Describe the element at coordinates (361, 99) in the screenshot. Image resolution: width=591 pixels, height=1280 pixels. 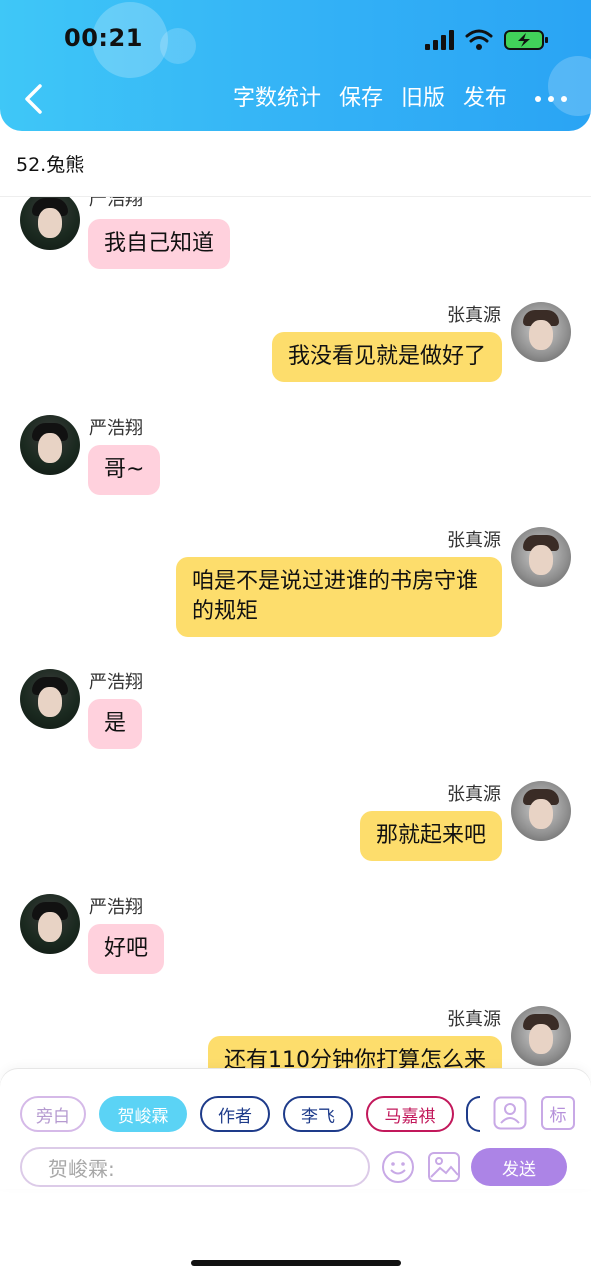
I see `save-button: 保存` at that location.